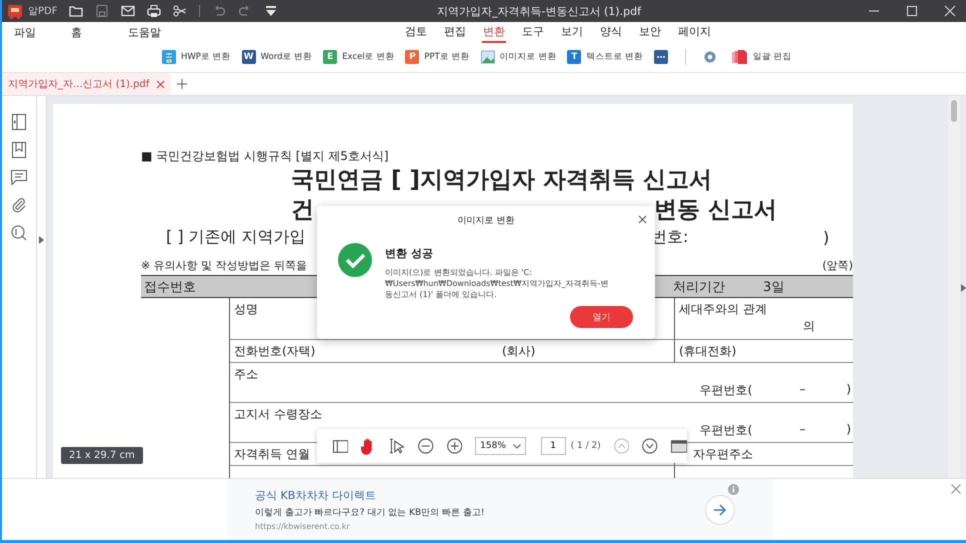 This screenshot has height=543, width=966. What do you see at coordinates (650, 32) in the screenshot?
I see `menu-tab: 보안` at bounding box center [650, 32].